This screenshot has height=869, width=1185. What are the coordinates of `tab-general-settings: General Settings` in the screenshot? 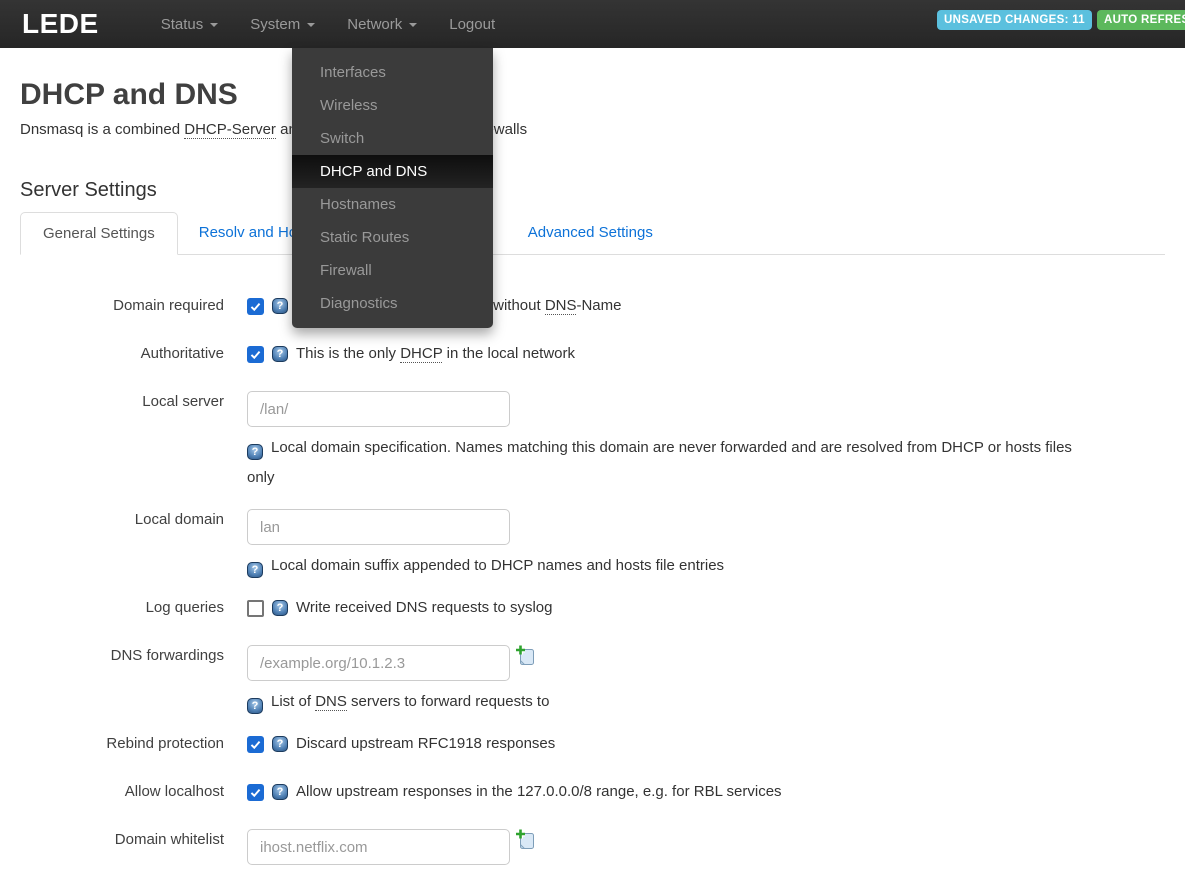 It's located at (99, 233).